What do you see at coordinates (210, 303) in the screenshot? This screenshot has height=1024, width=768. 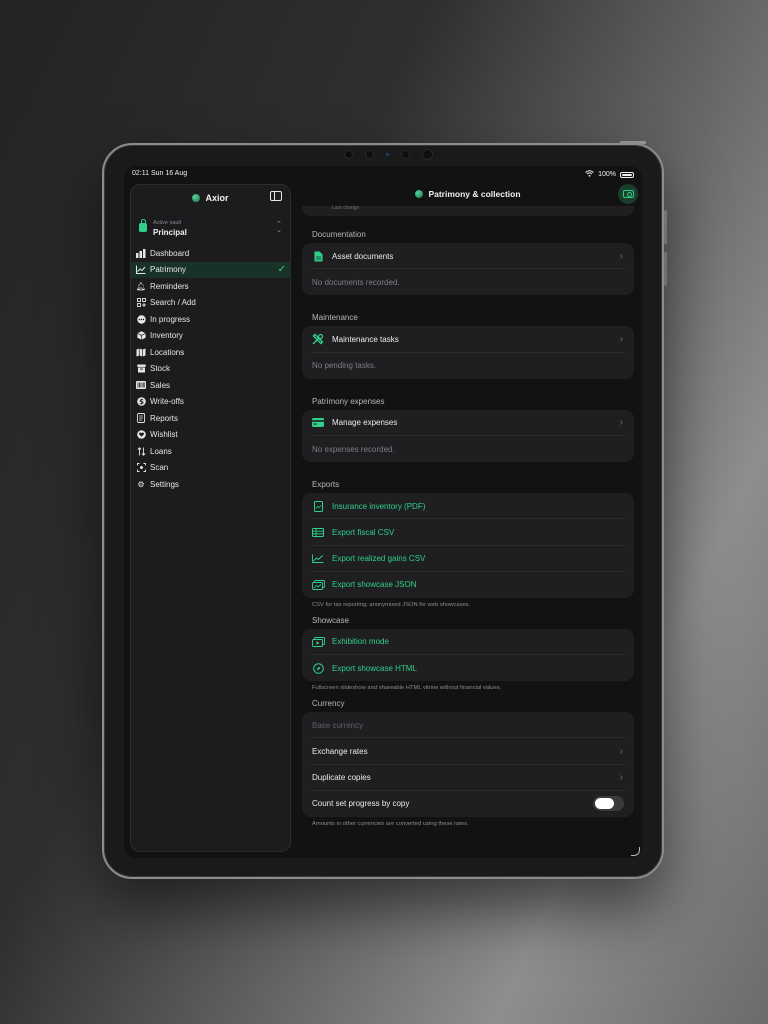 I see `sidebar-item-search-add: Search / Add` at bounding box center [210, 303].